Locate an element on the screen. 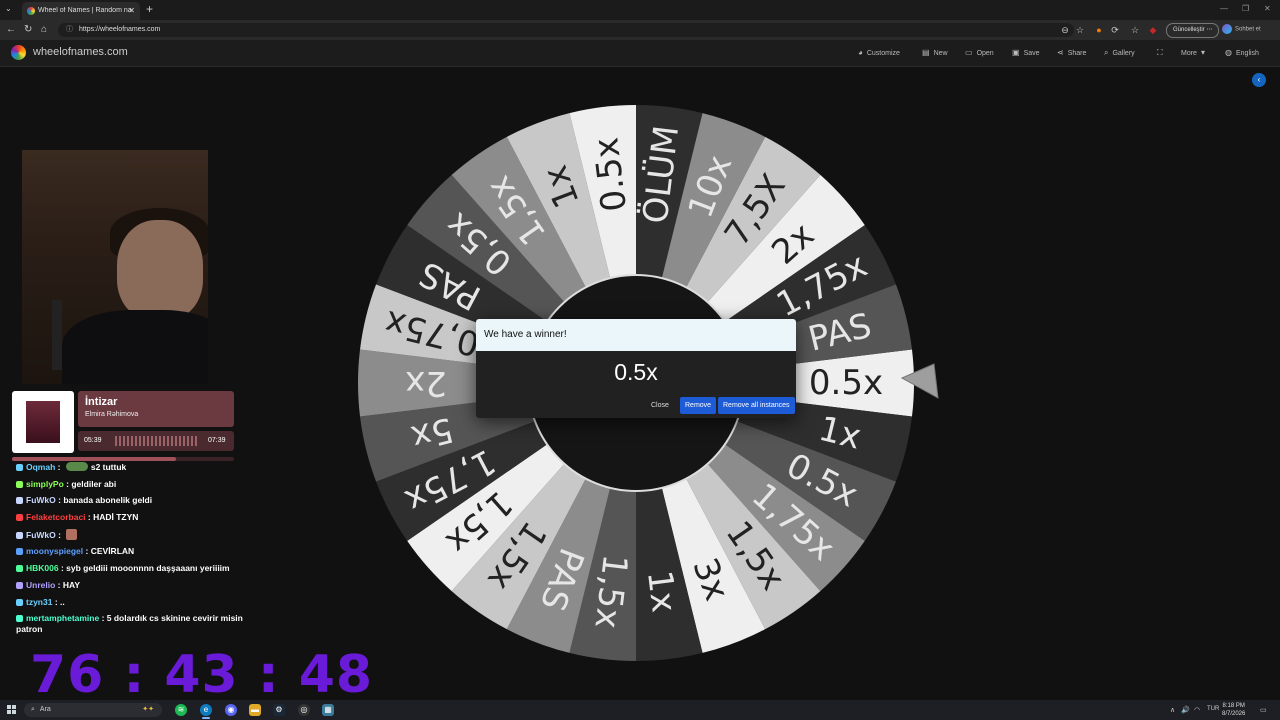 The height and width of the screenshot is (720, 1280). menu-label: Customize is located at coordinates (883, 53).